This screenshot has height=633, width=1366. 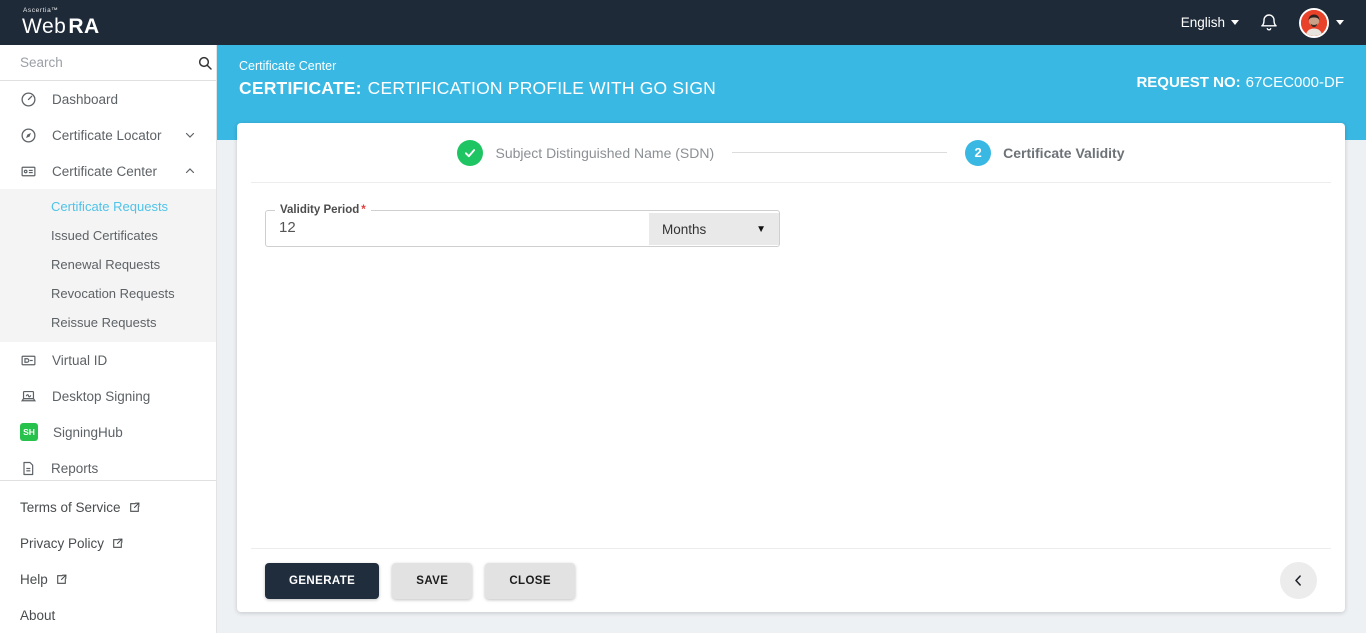 I want to click on step-connector, so click(x=840, y=152).